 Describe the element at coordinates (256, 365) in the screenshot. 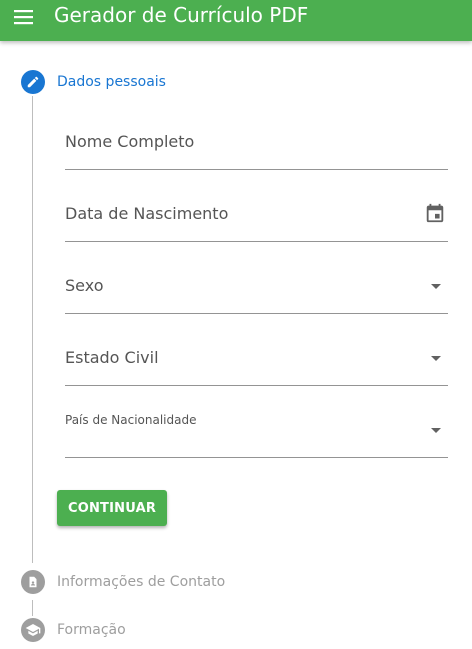

I see `marital-status-select: Estado Civil` at that location.